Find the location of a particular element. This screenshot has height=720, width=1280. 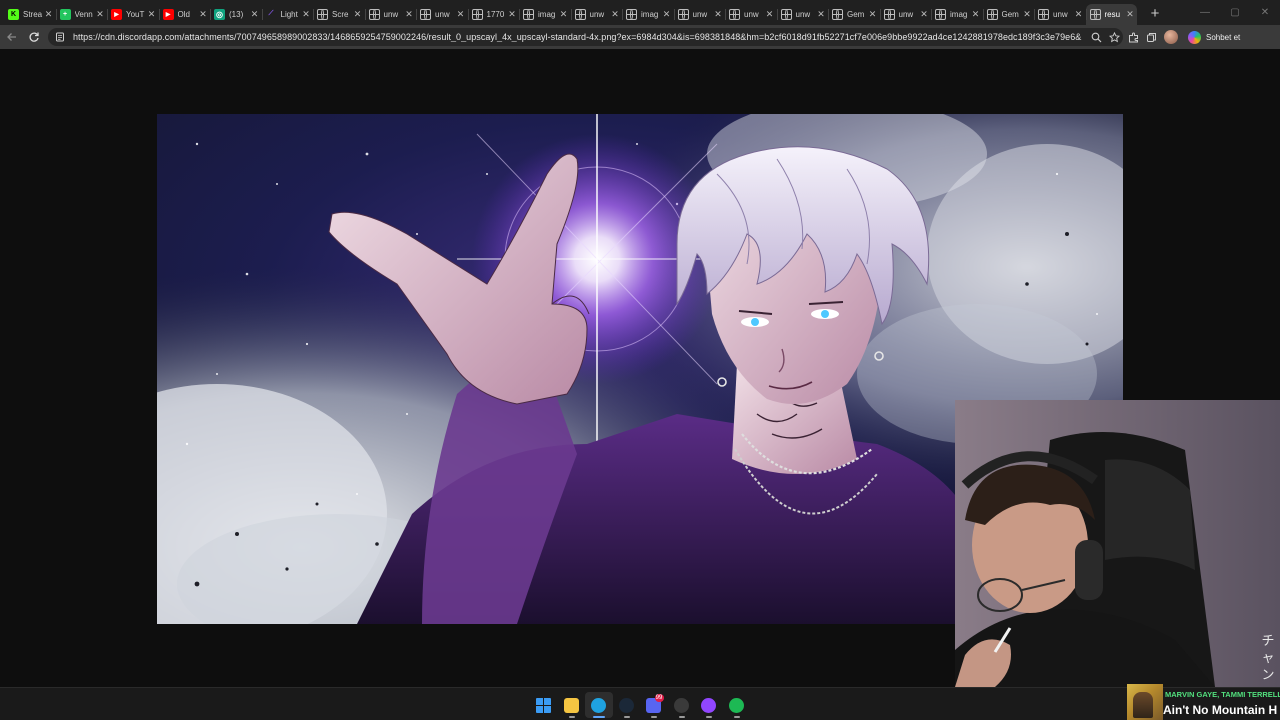

file-explorer-app is located at coordinates (572, 705).